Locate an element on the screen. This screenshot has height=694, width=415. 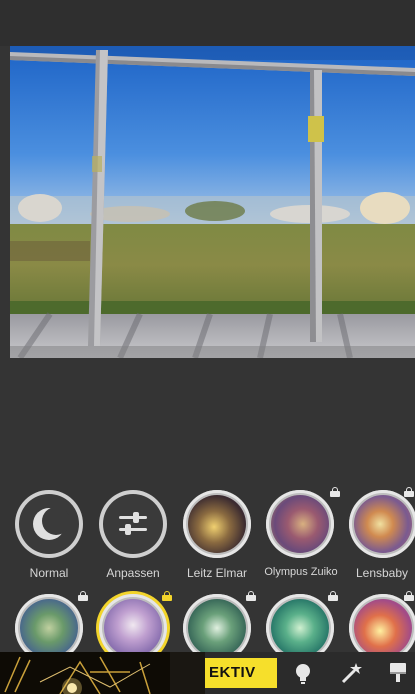
lens-label-olympus-zuiko: Olympus Zuiko is located at coordinates (301, 572).